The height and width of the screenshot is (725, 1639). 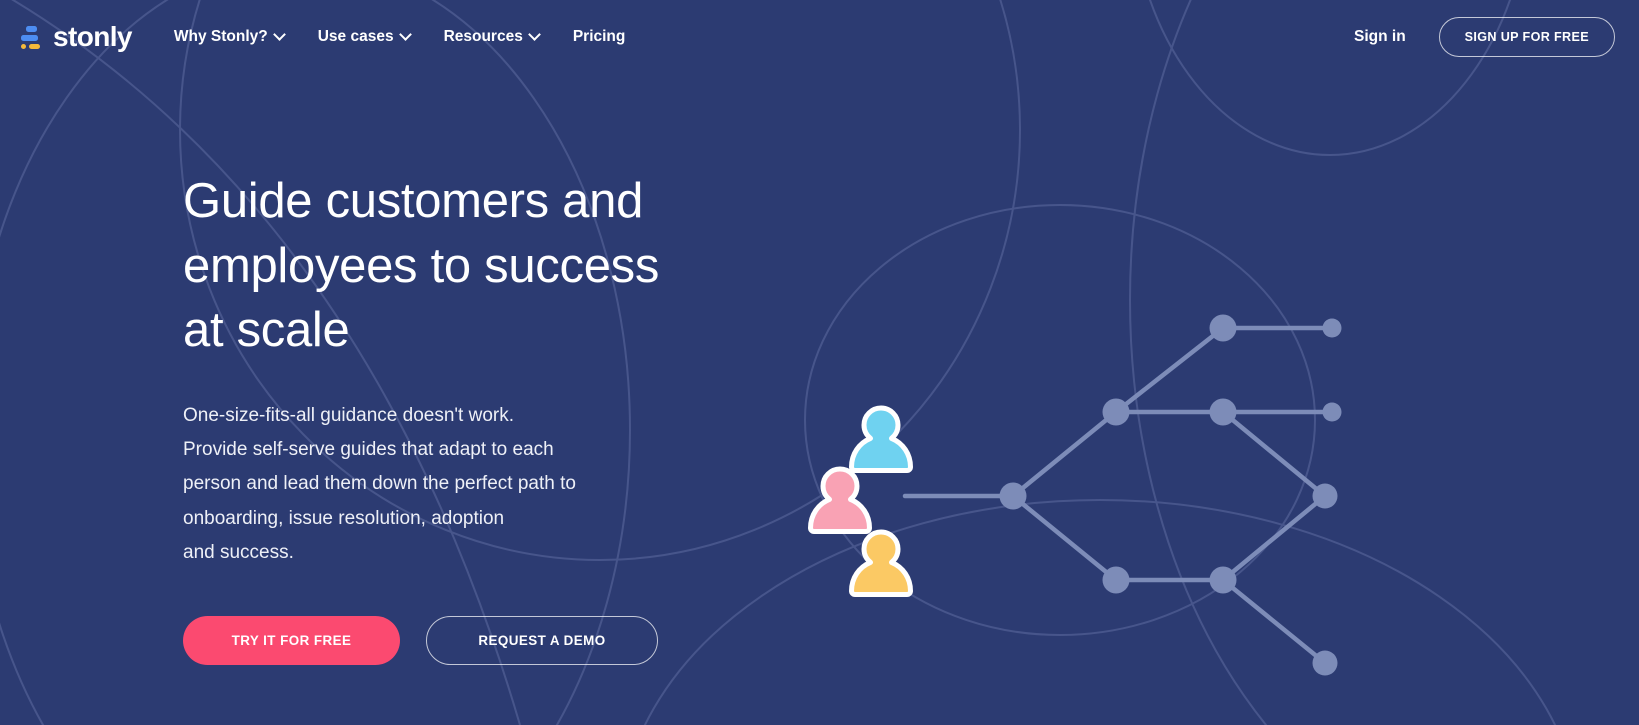 What do you see at coordinates (1380, 37) in the screenshot?
I see `sign-in-link: Sign in` at bounding box center [1380, 37].